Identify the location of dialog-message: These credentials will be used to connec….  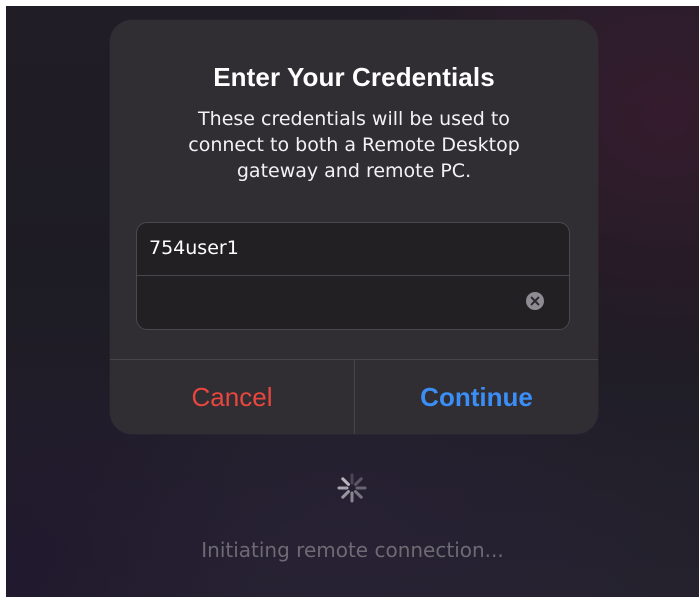
(354, 145).